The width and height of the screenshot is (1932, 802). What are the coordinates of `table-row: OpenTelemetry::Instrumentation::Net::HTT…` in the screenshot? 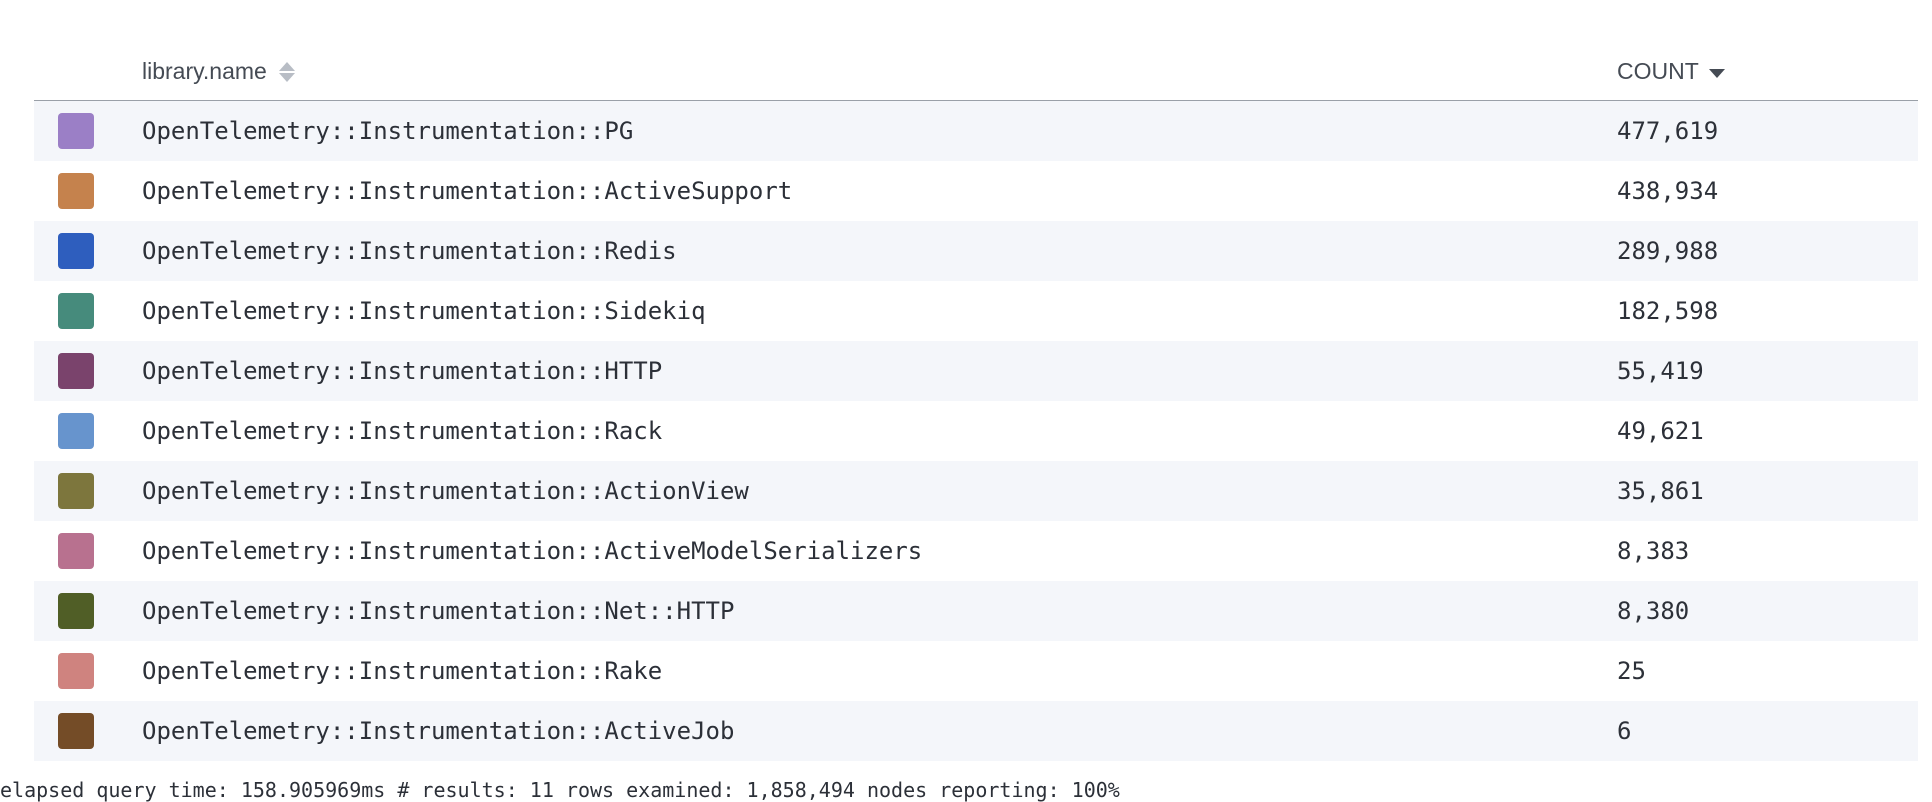 It's located at (976, 611).